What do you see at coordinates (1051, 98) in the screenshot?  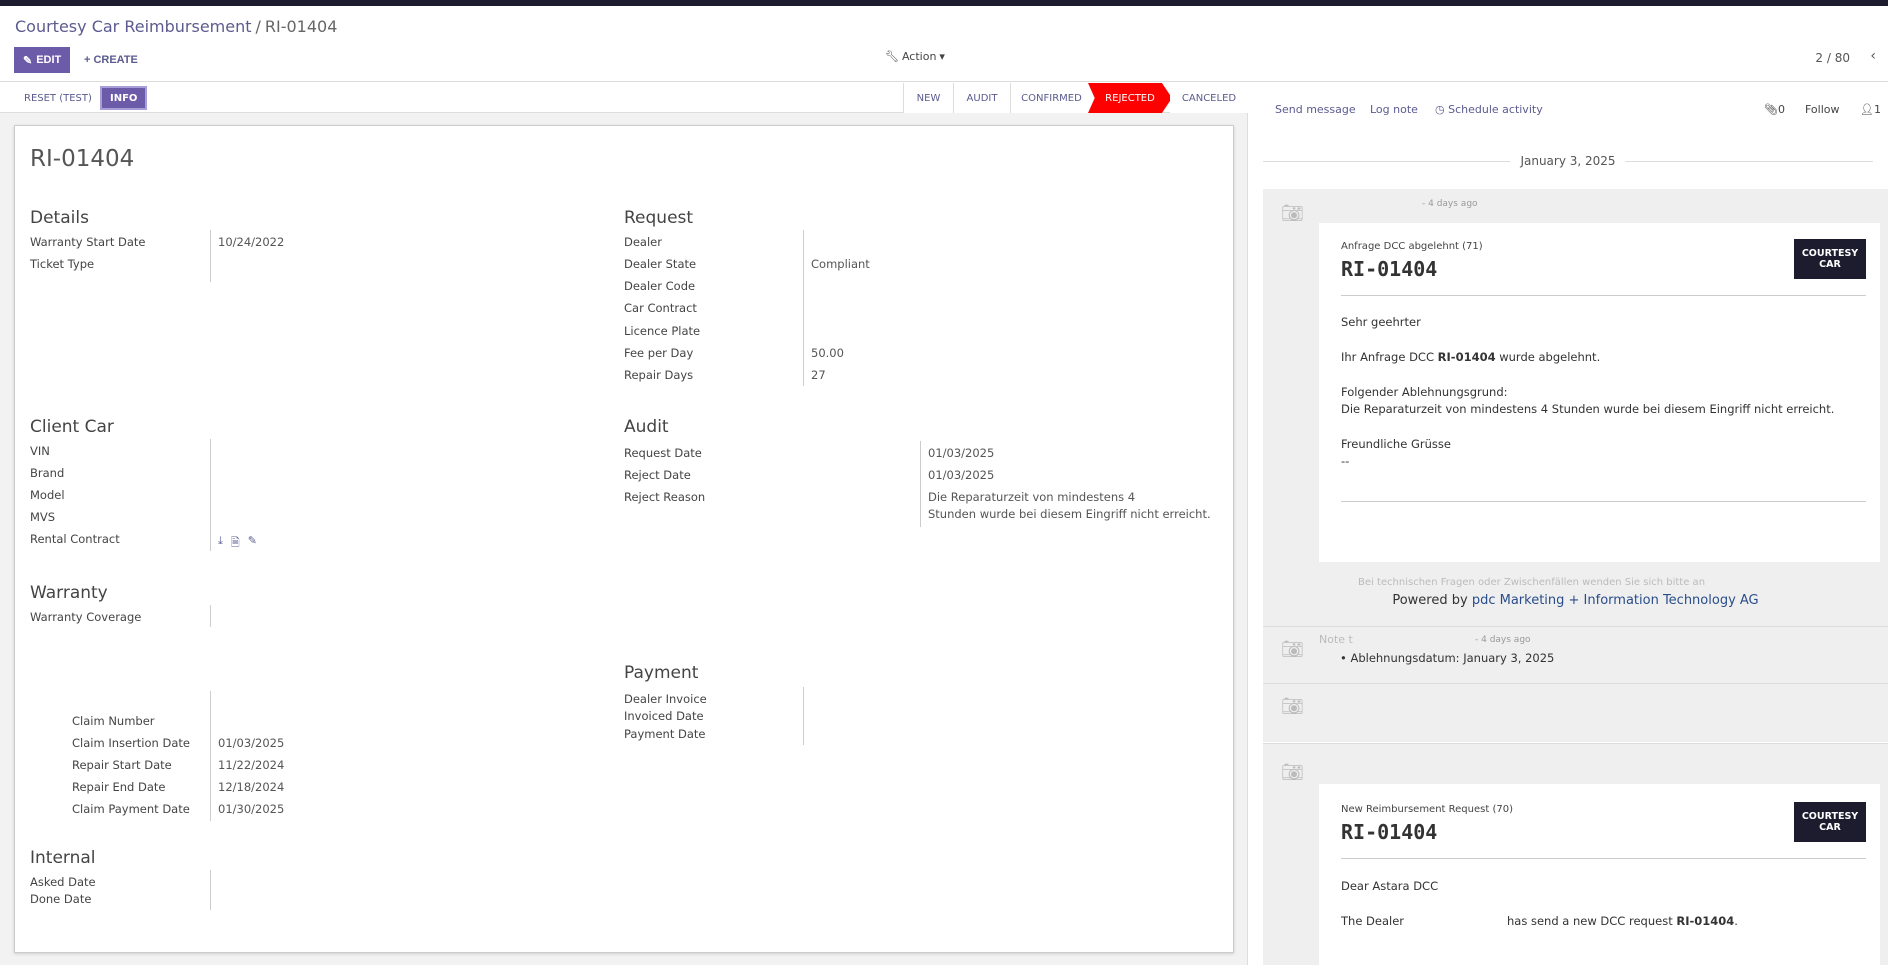 I see `stage-confirmed: CONFIRMED` at bounding box center [1051, 98].